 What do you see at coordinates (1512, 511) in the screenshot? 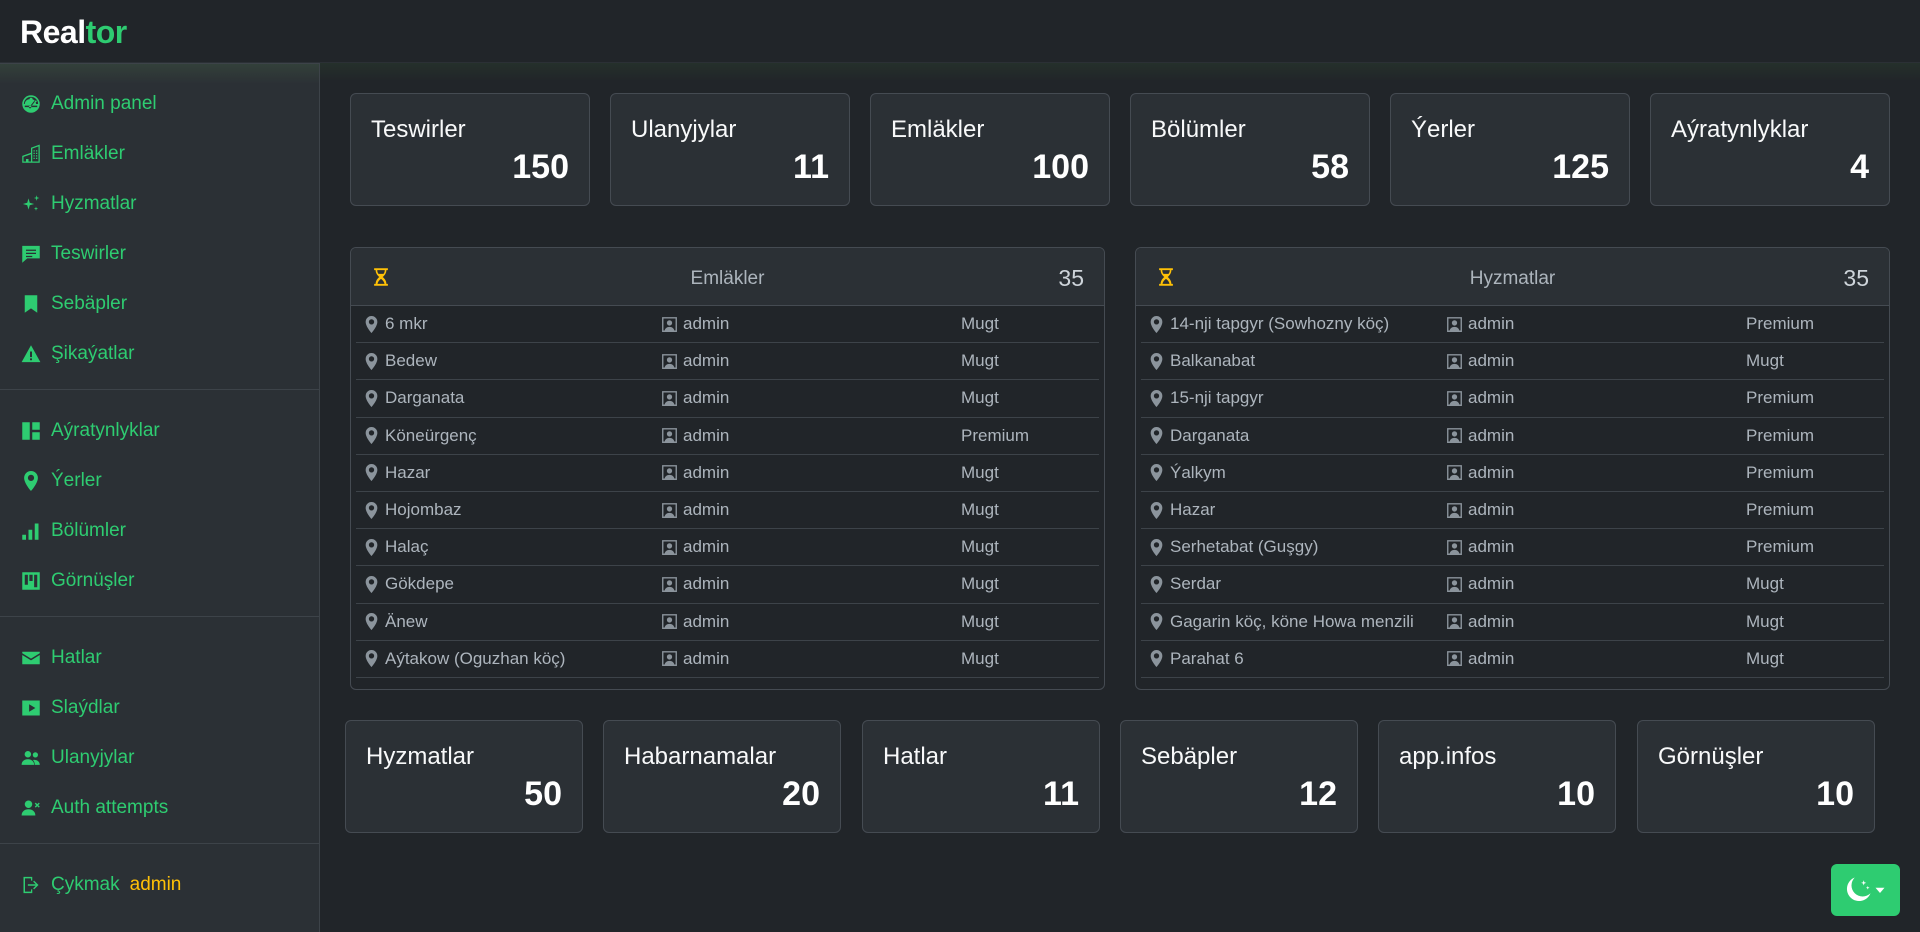
I see `list-item: Hazar admin Premium` at bounding box center [1512, 511].